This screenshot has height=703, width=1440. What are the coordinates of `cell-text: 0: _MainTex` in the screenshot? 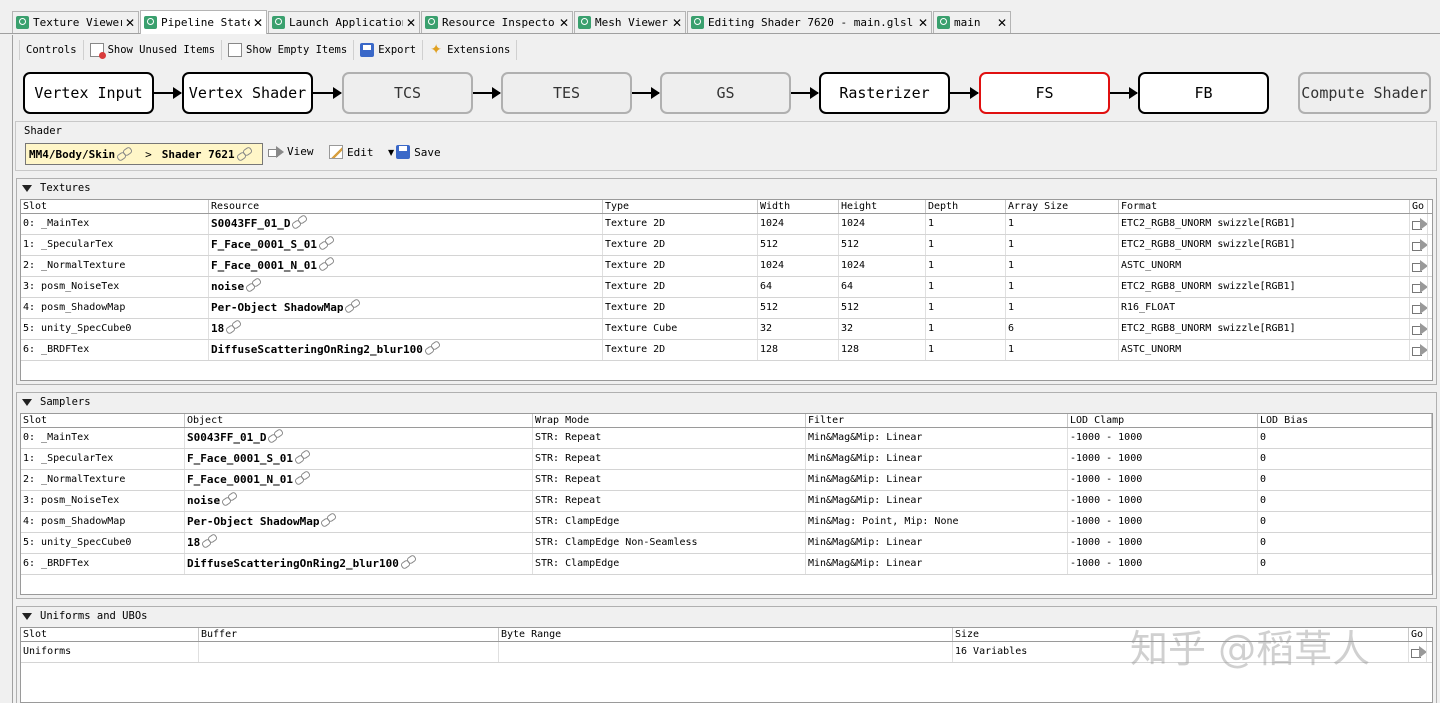 It's located at (56, 223).